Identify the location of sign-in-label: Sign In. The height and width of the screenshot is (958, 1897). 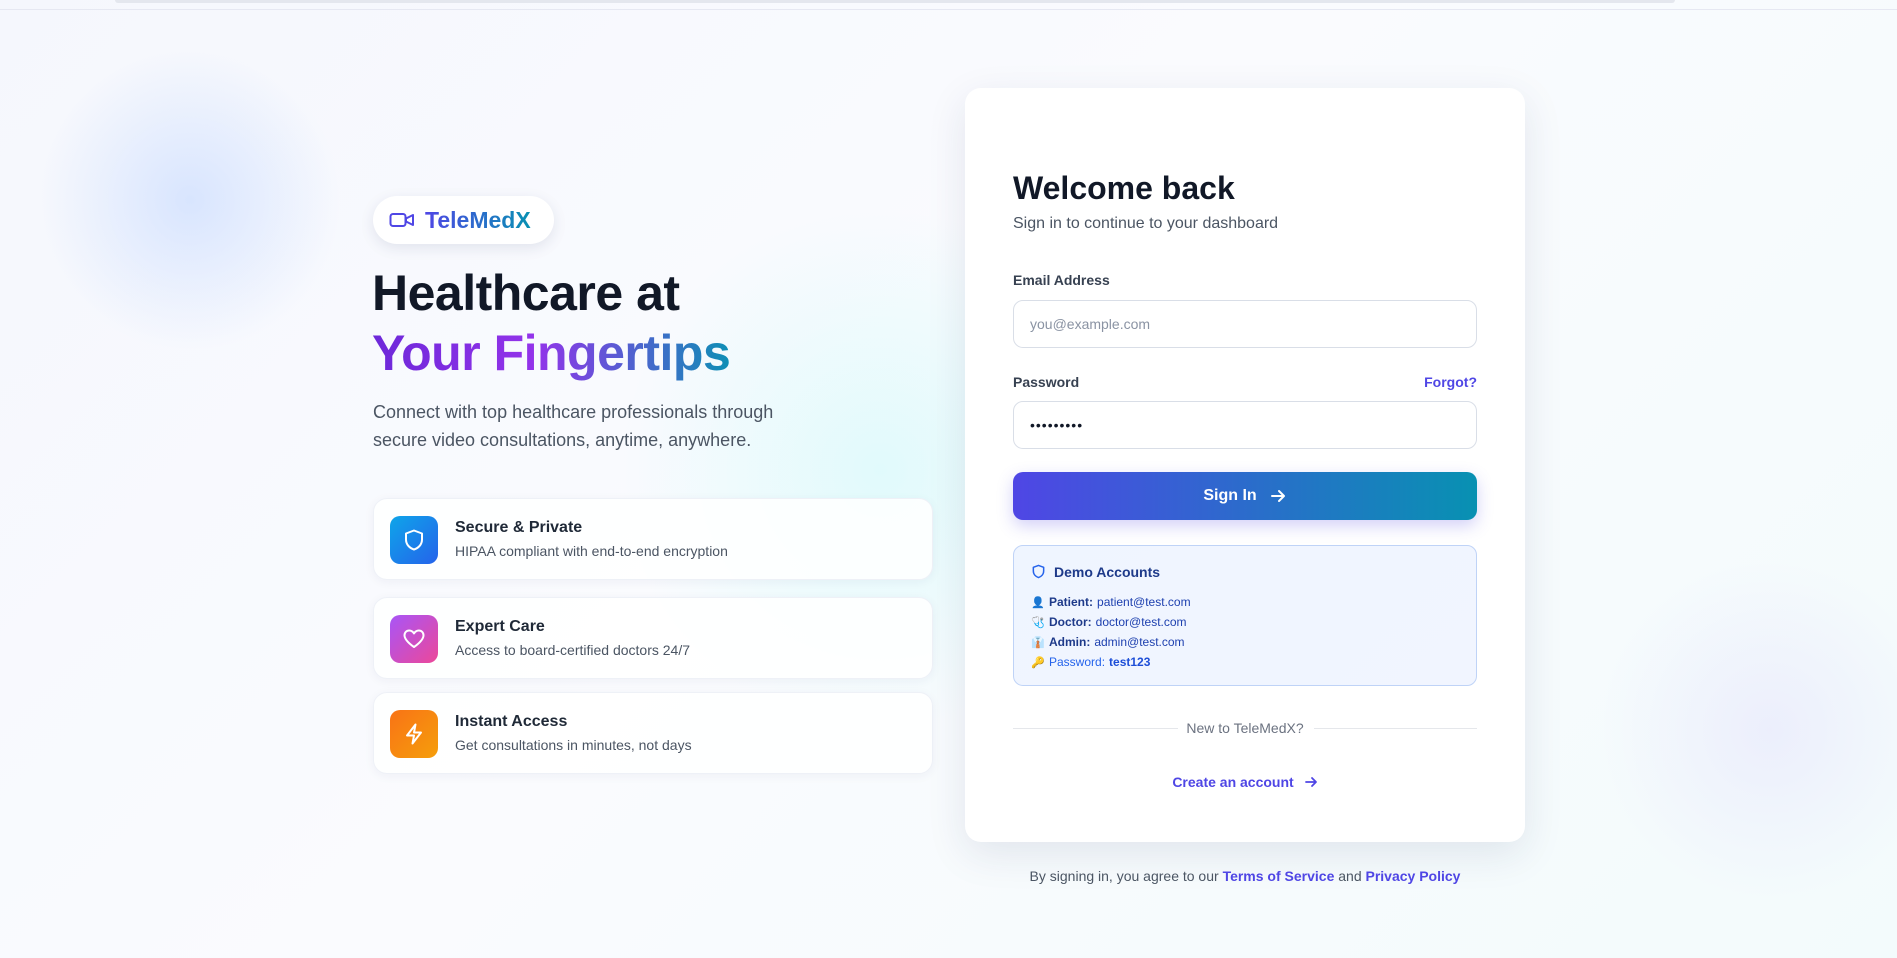
(1230, 495).